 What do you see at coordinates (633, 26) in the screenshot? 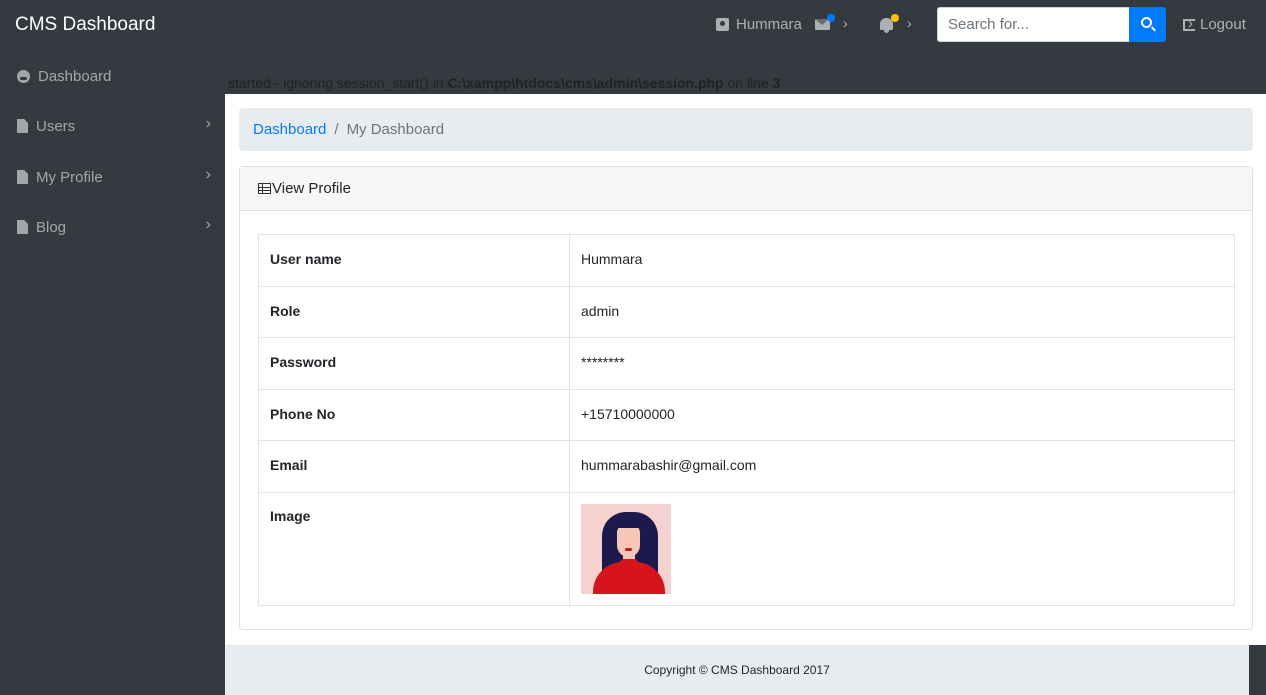
I see `top-navbar: CMS Dashboard Hummara › › Logout` at bounding box center [633, 26].